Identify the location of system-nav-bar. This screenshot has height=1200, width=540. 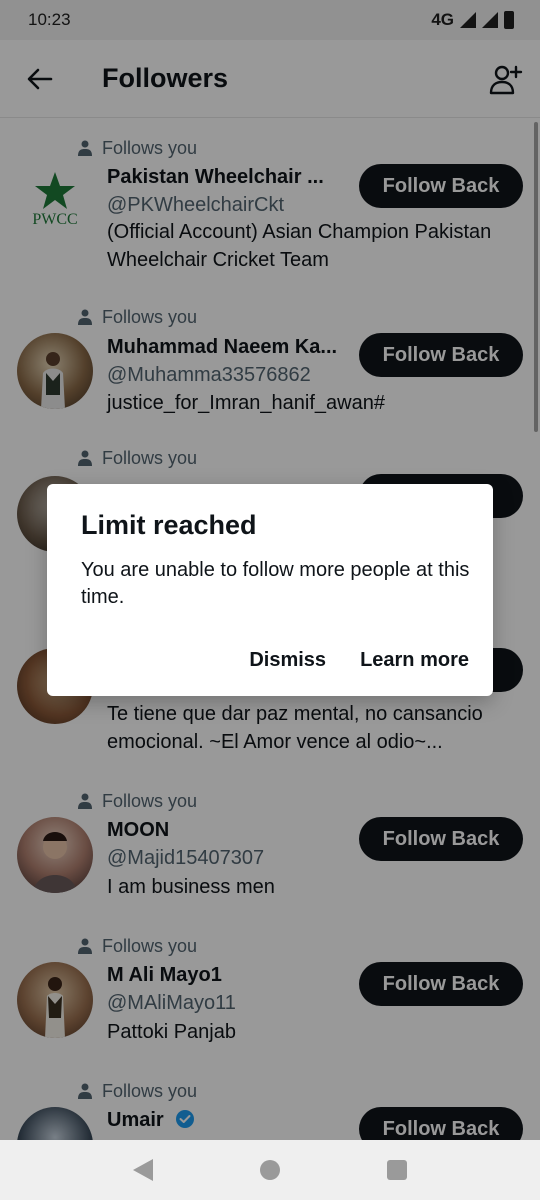
(270, 1170).